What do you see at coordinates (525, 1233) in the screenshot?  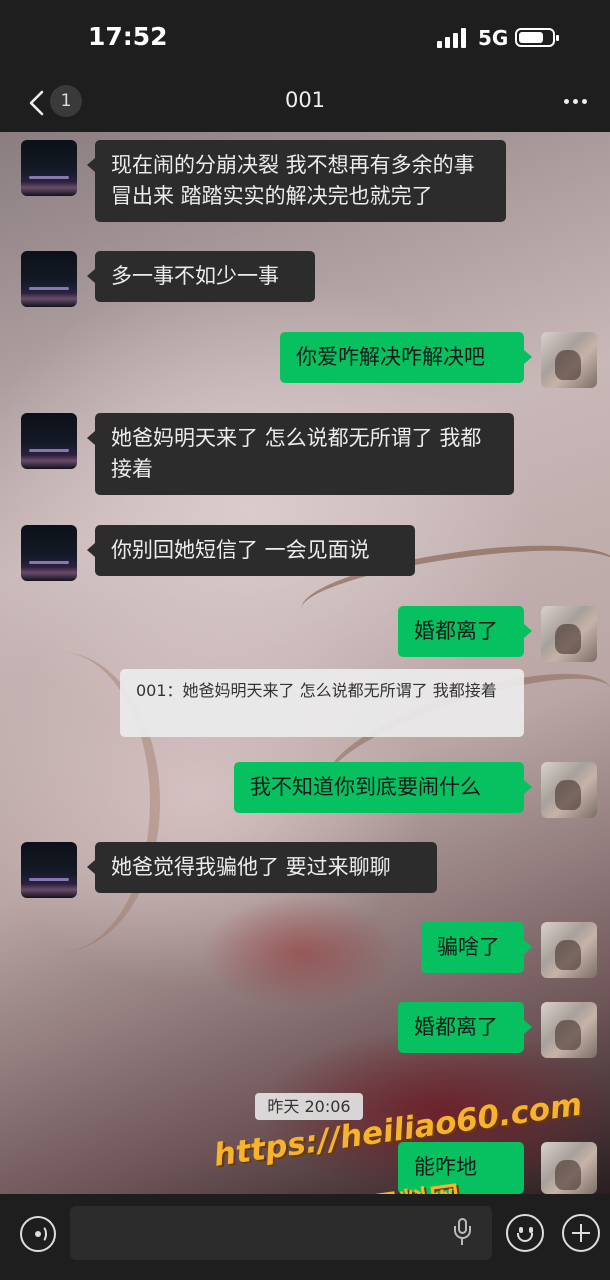 I see `emoji-icon` at bounding box center [525, 1233].